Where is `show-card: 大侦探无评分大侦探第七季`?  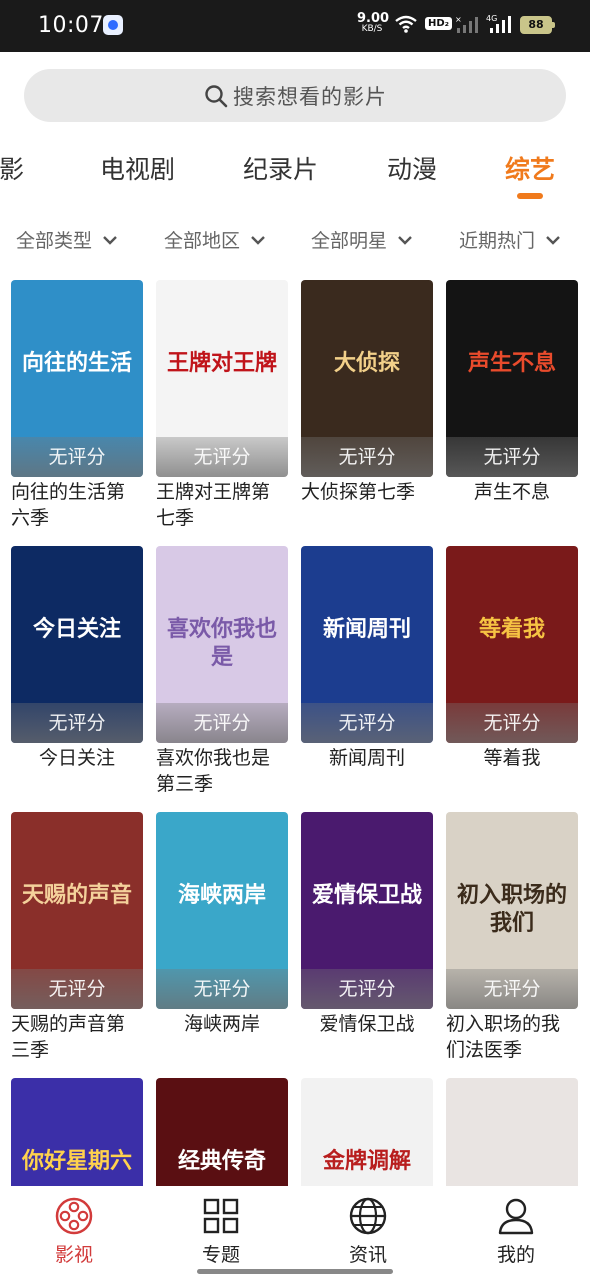 show-card: 大侦探无评分大侦探第七季 is located at coordinates (367, 392).